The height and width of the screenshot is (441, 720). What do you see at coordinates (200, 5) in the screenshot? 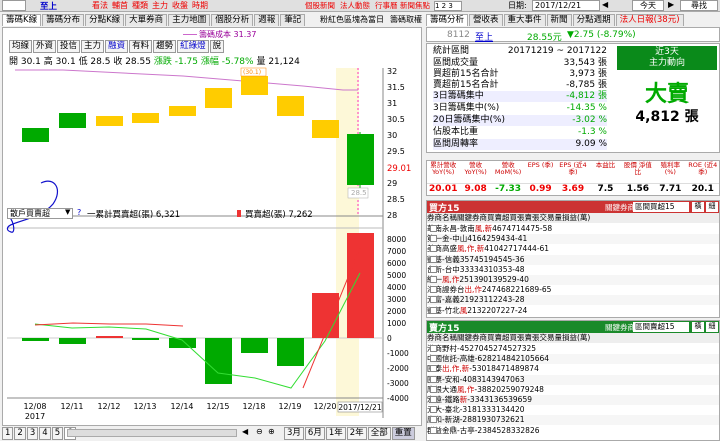
I see `top-link-6: 時期` at bounding box center [200, 5].